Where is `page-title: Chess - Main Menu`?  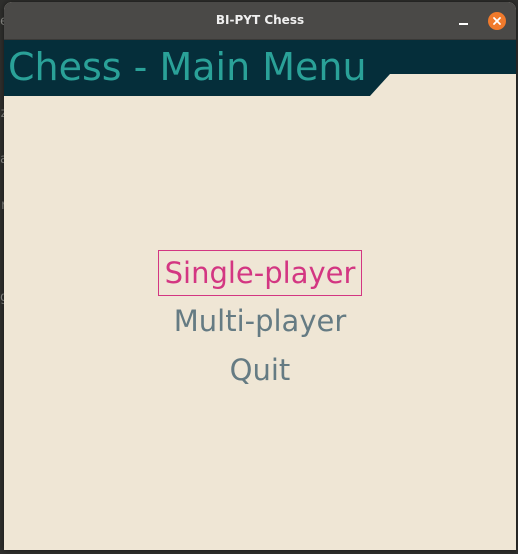 page-title: Chess - Main Menu is located at coordinates (187, 67).